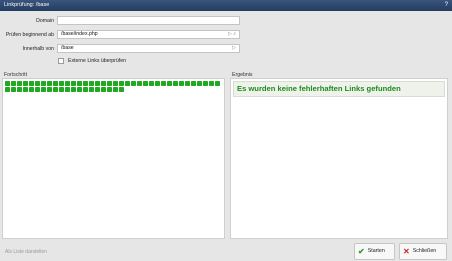 The image size is (452, 261). I want to click on close-icon: ✕, so click(406, 251).